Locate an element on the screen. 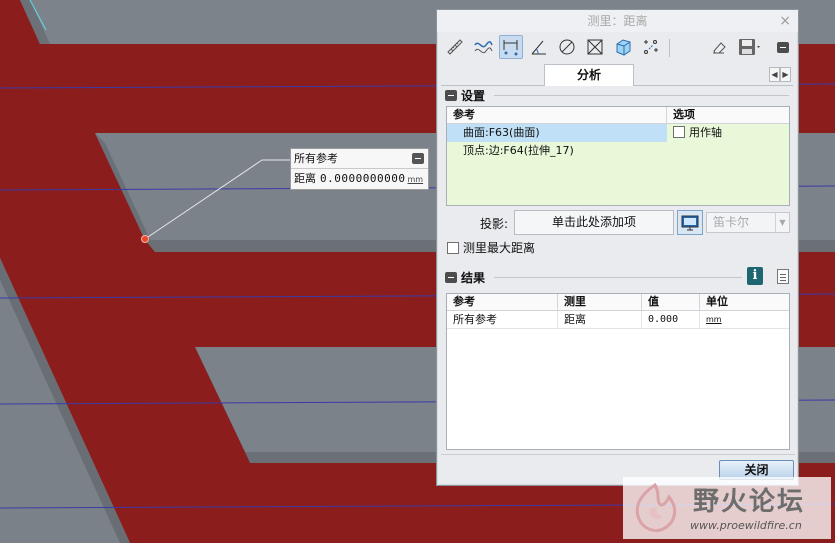 Image resolution: width=835 pixels, height=543 pixels. coordinate-system-select: 笛卡尔 ▼ is located at coordinates (748, 222).